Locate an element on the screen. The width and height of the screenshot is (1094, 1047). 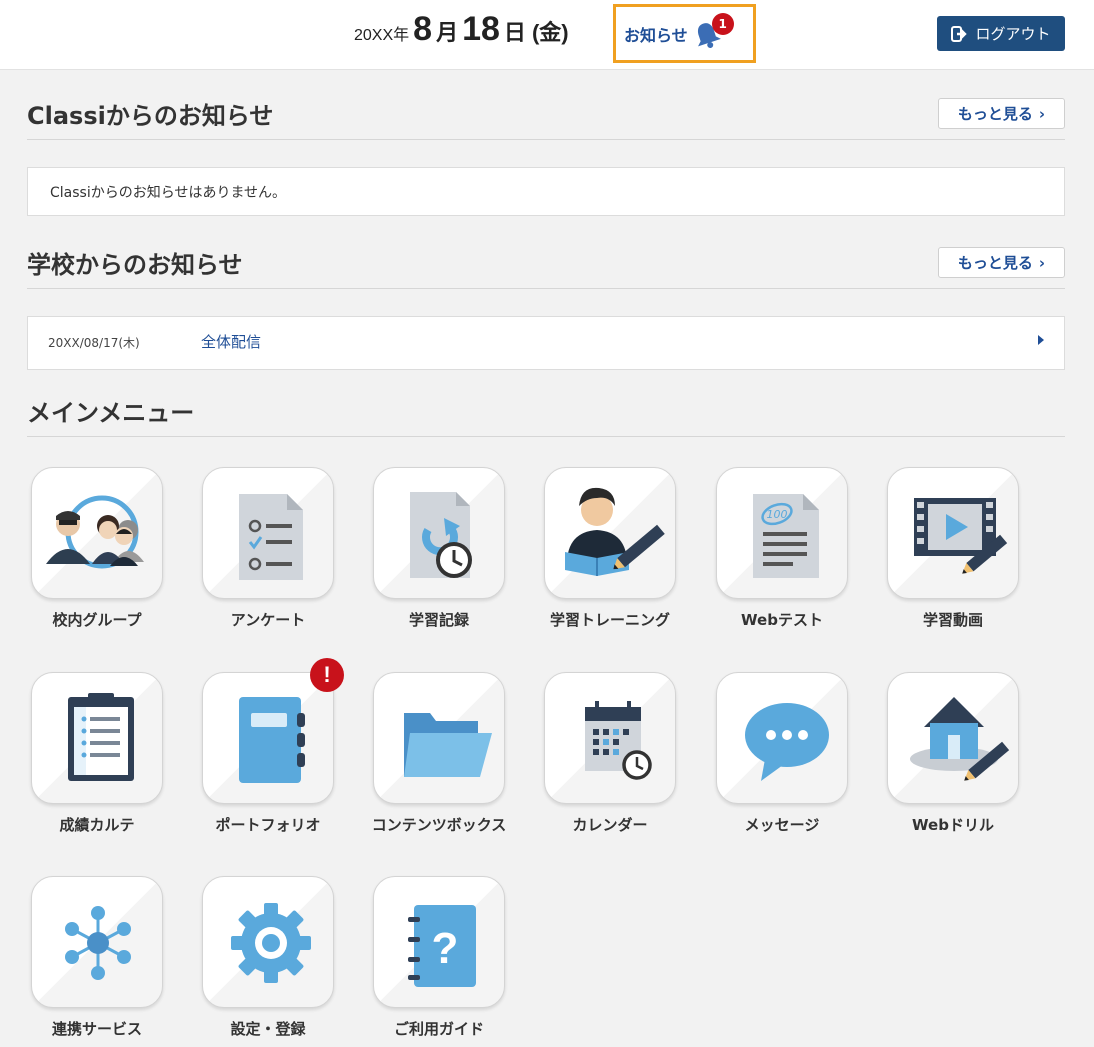
logout-label: ログアウト is located at coordinates (1013, 34).